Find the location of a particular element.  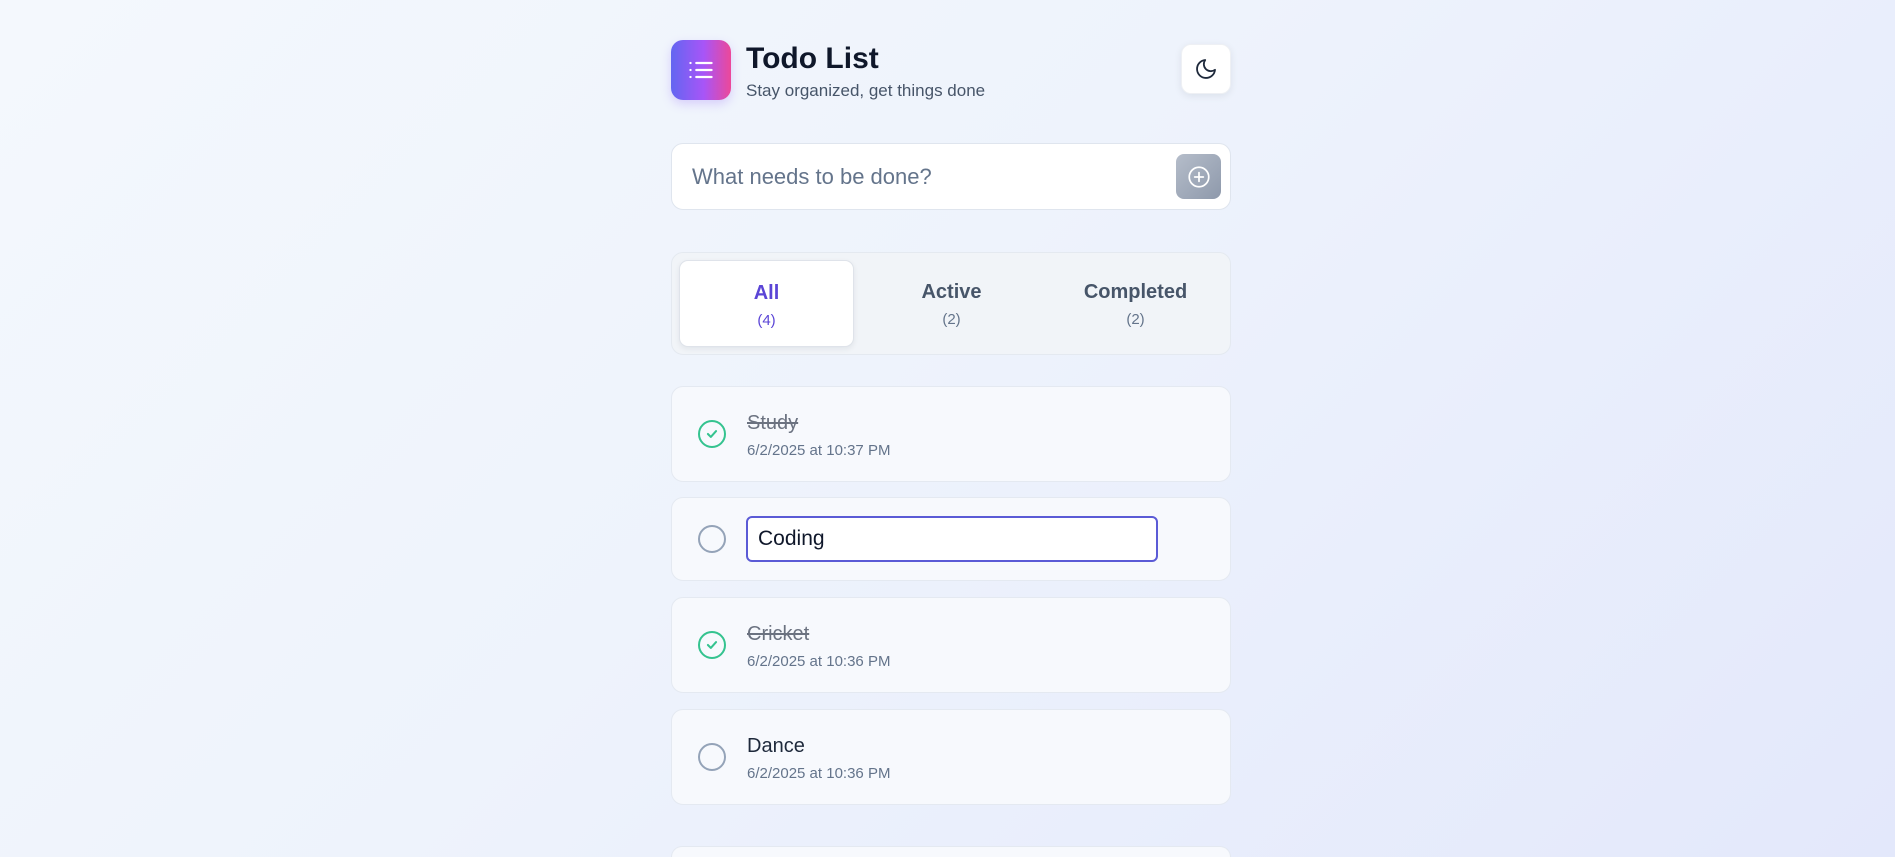

todo-date: 6/2/2025 at 10:37 PM is located at coordinates (819, 450).